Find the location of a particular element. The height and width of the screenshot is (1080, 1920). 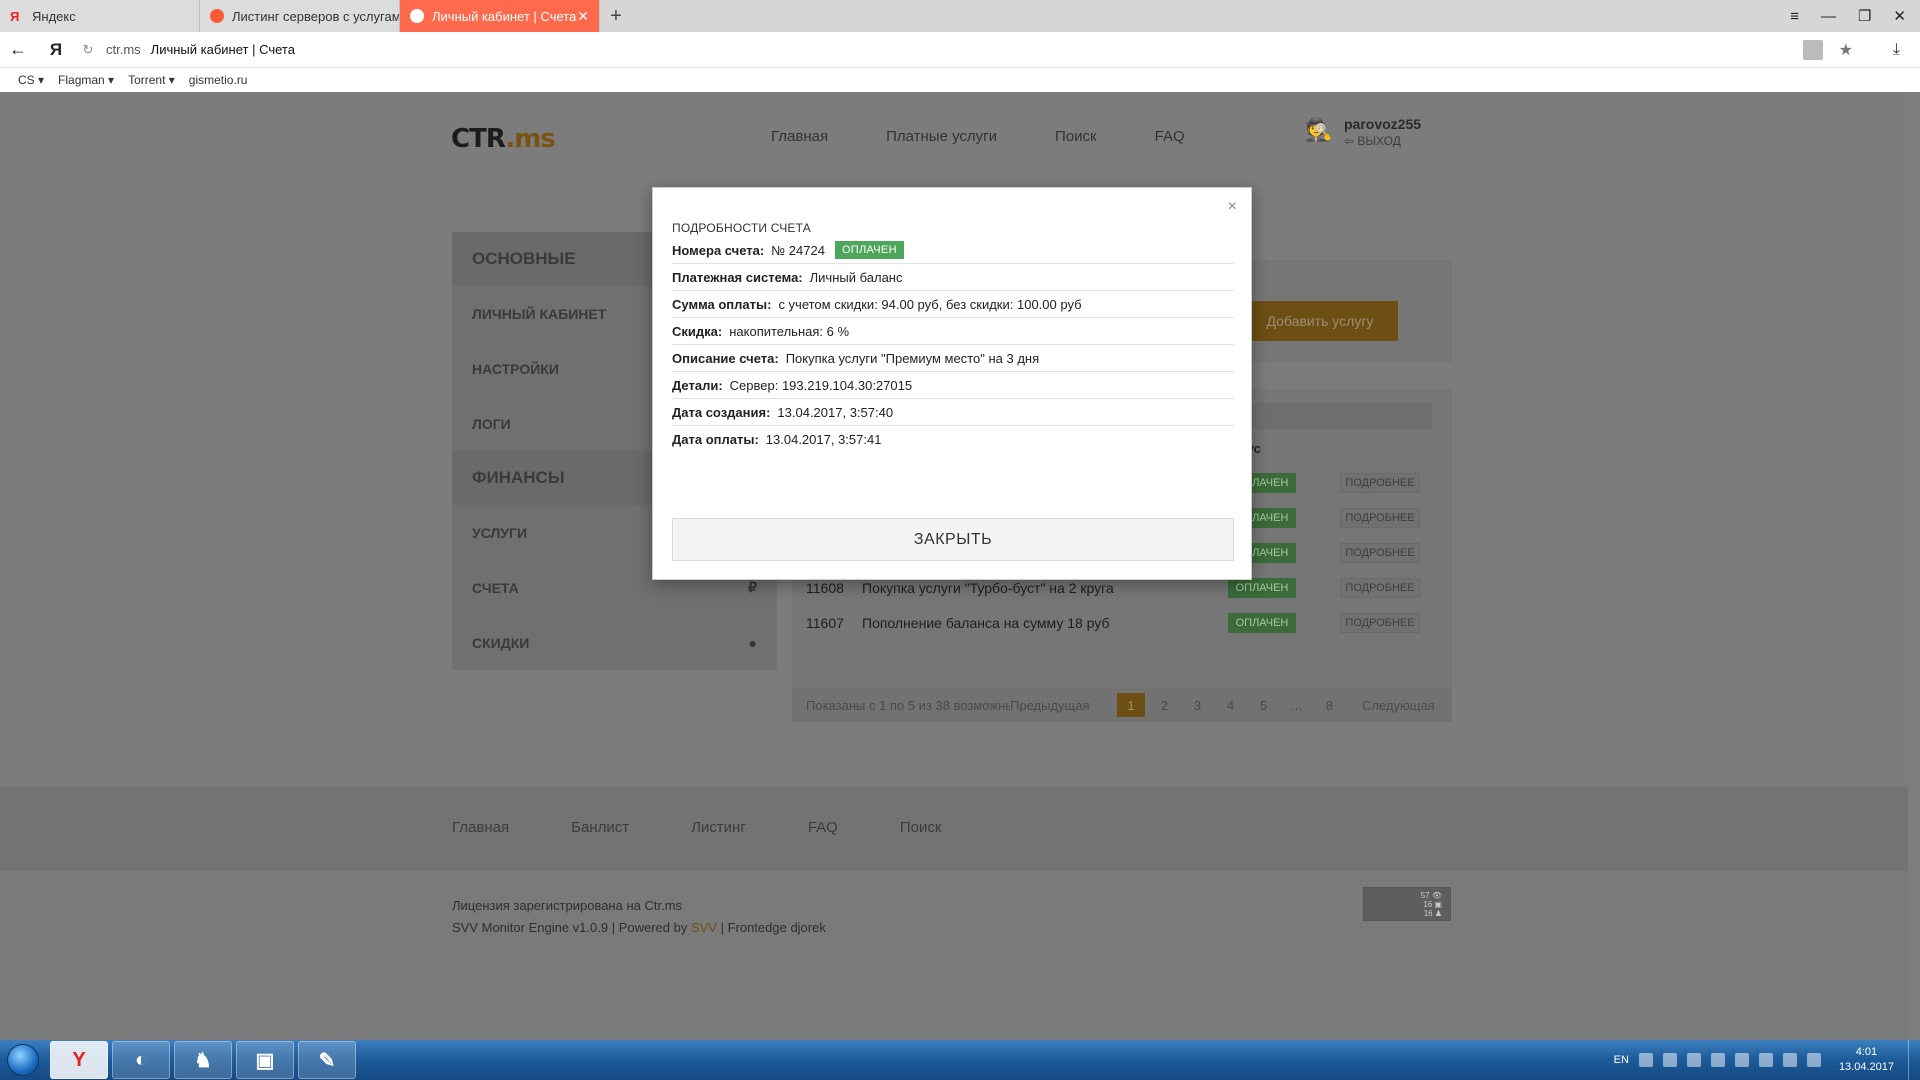

visit-counter: 57 👁 16 ▣ 16 ♟ is located at coordinates (1407, 904).